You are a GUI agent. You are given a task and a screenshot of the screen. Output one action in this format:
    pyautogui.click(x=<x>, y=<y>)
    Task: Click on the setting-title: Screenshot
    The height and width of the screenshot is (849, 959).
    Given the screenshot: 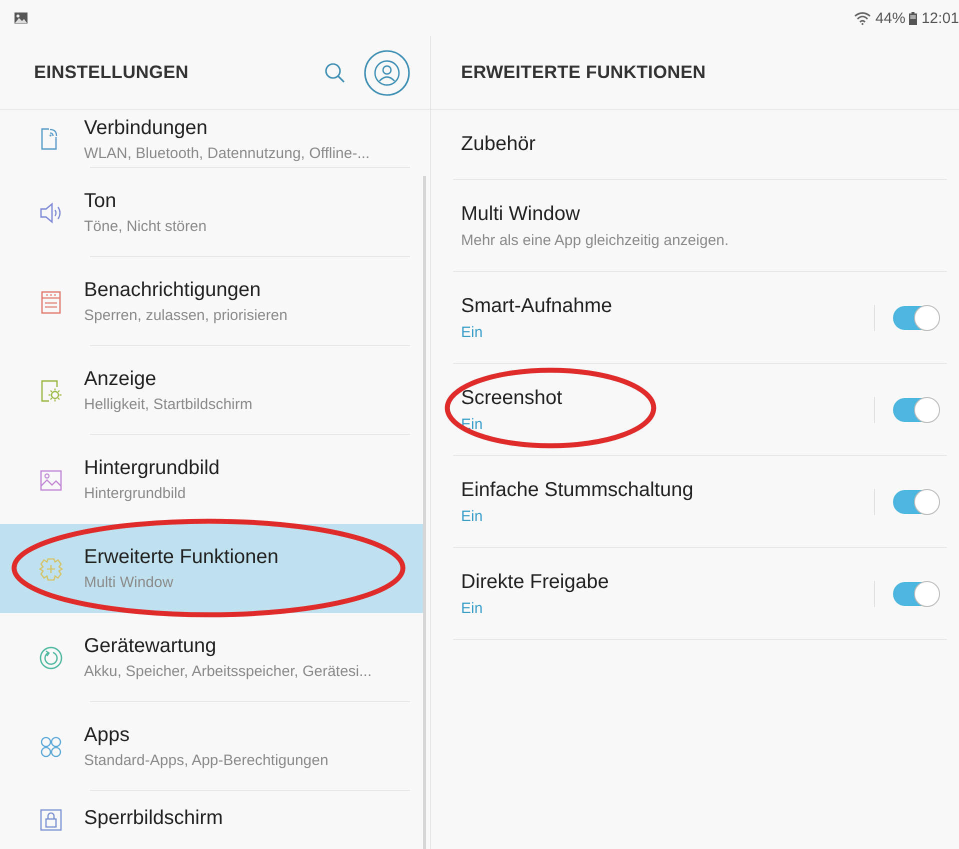 What is the action you would take?
    pyautogui.click(x=512, y=398)
    